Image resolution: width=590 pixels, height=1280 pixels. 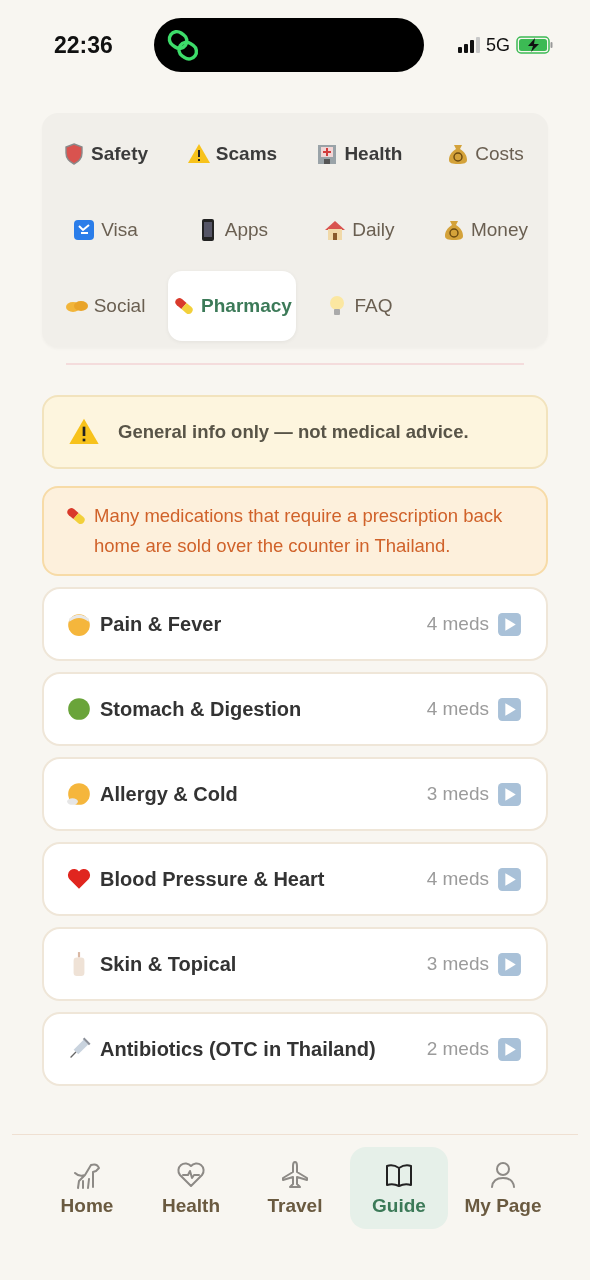 What do you see at coordinates (87, 1188) in the screenshot?
I see `nav-tab: Home` at bounding box center [87, 1188].